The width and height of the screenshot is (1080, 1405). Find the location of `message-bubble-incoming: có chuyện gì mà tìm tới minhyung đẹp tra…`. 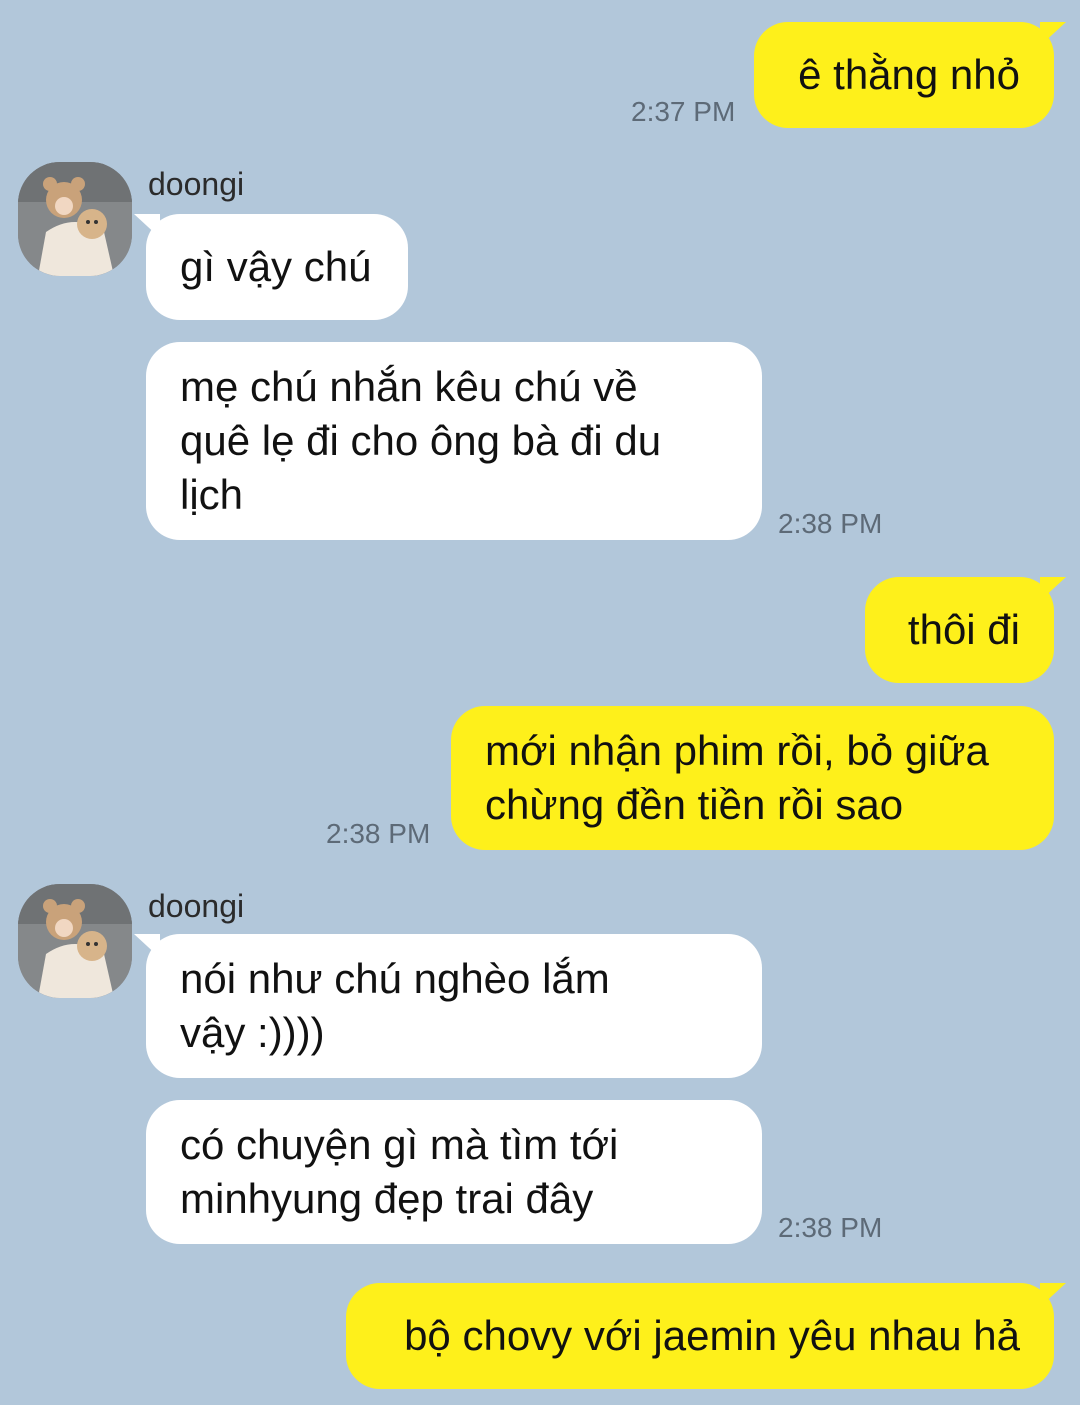

message-bubble-incoming: có chuyện gì mà tìm tới minhyung đẹp tra… is located at coordinates (454, 1172).